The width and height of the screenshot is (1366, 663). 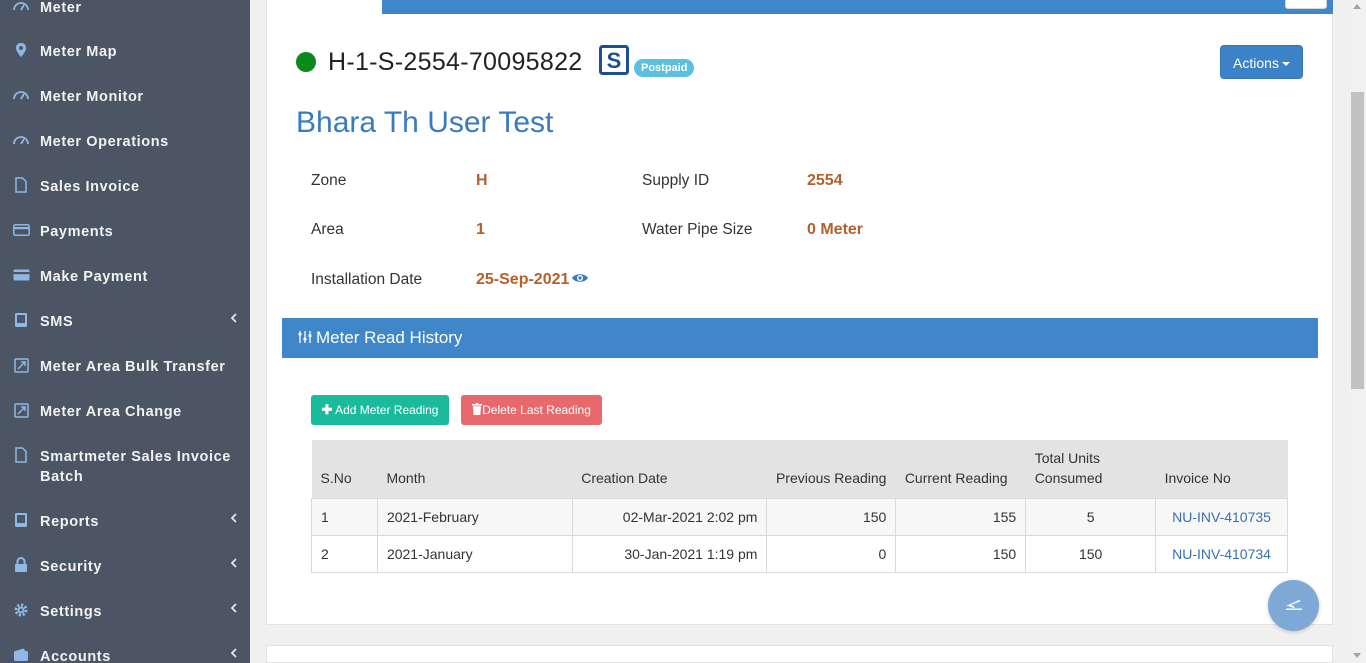 I want to click on meter-read-history-header: Meter Read History, so click(x=800, y=338).